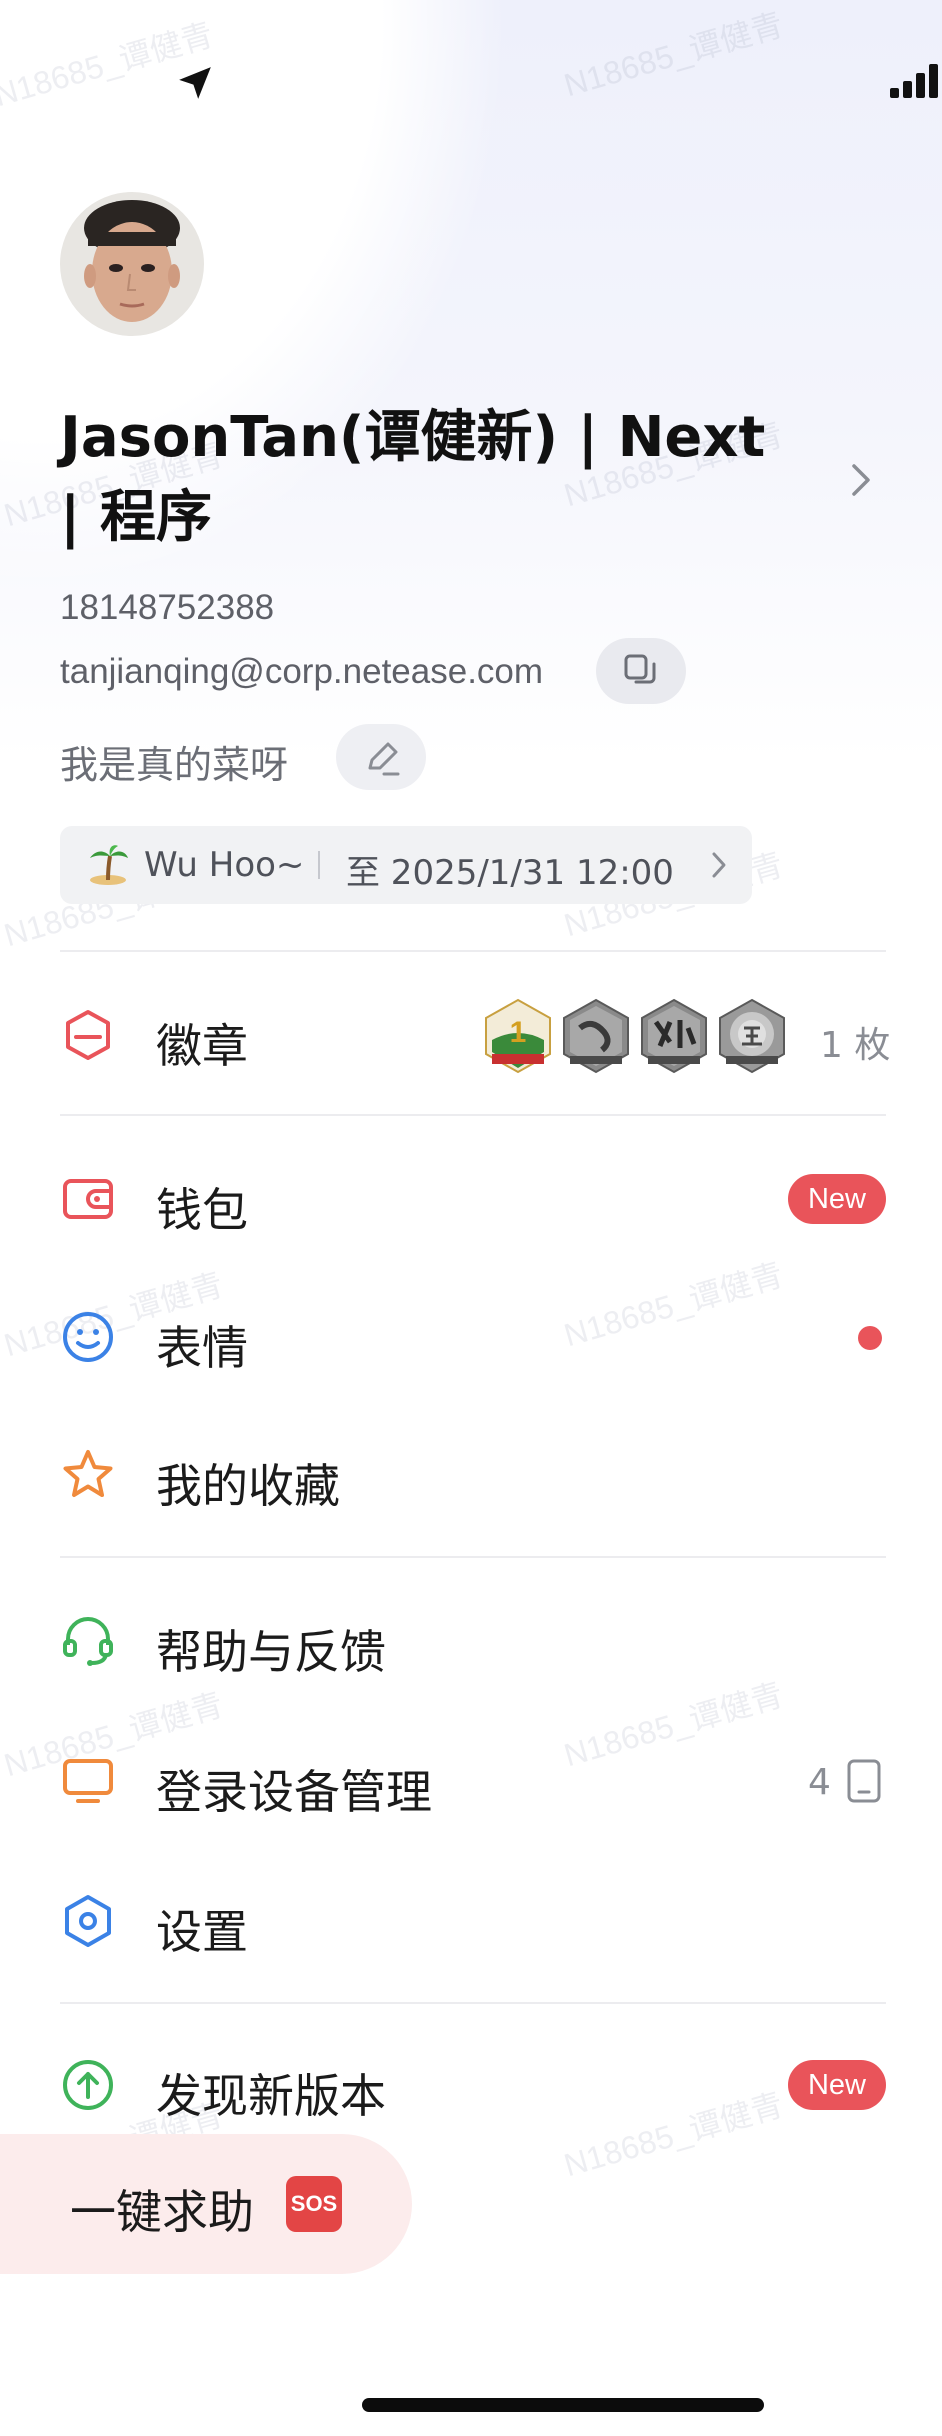  What do you see at coordinates (596, 1036) in the screenshot?
I see `badge-passion-icon` at bounding box center [596, 1036].